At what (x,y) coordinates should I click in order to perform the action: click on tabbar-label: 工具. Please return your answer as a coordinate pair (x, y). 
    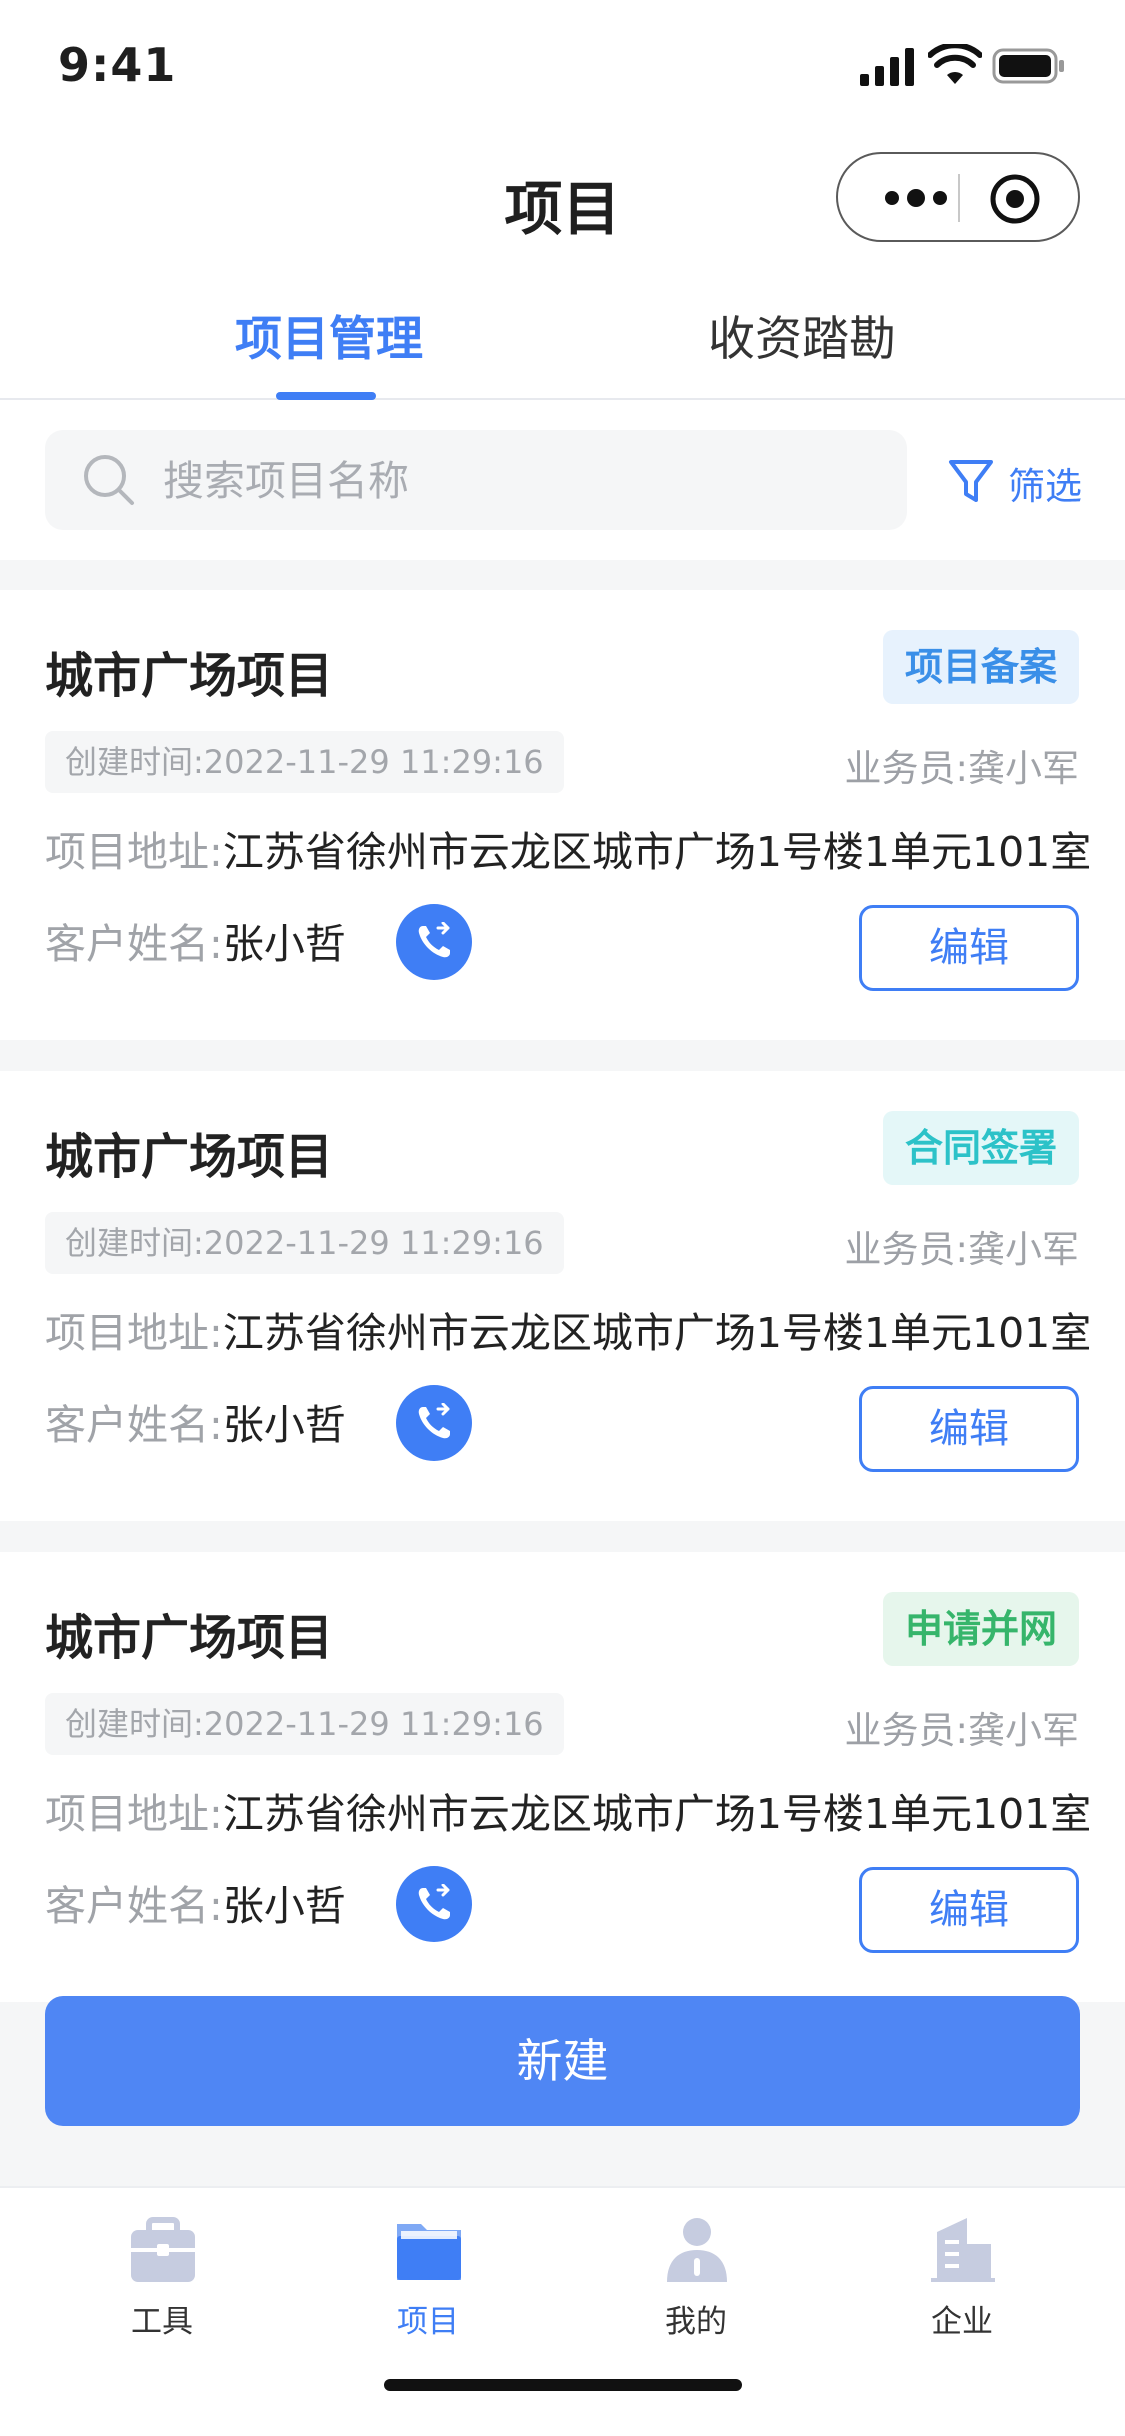
    Looking at the image, I should click on (162, 2322).